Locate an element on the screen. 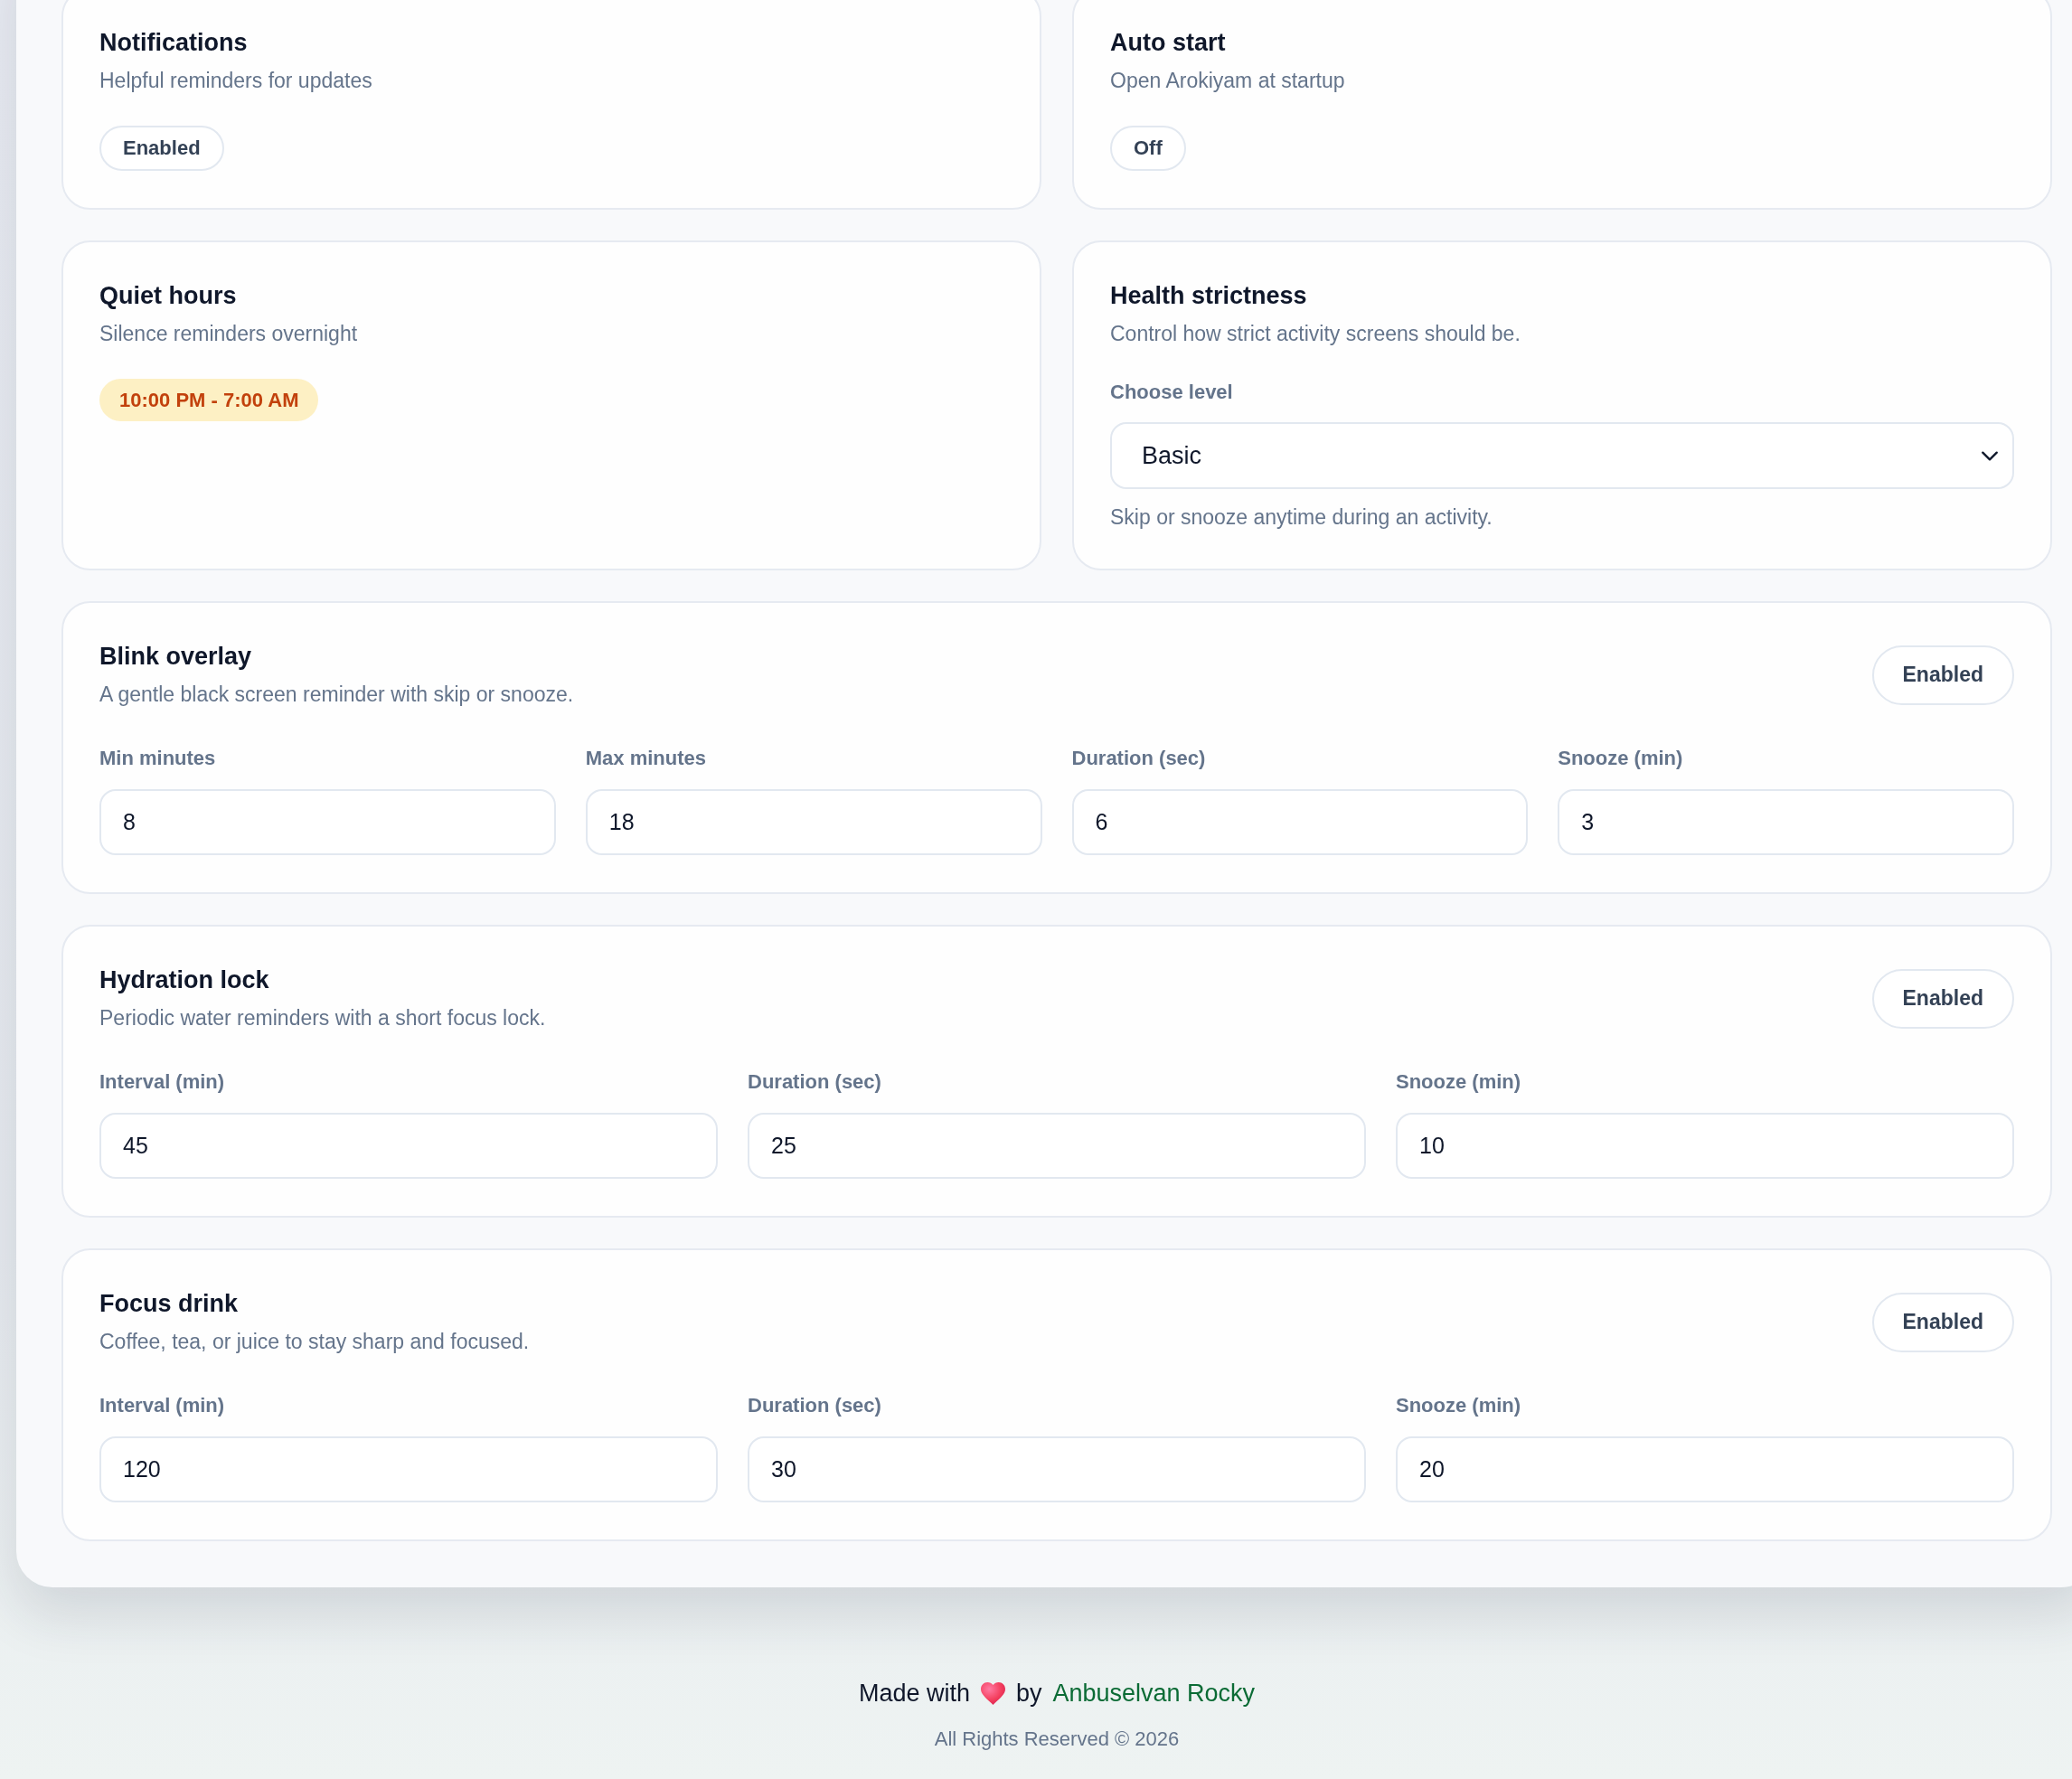  card-title: Auto start is located at coordinates (1168, 43).